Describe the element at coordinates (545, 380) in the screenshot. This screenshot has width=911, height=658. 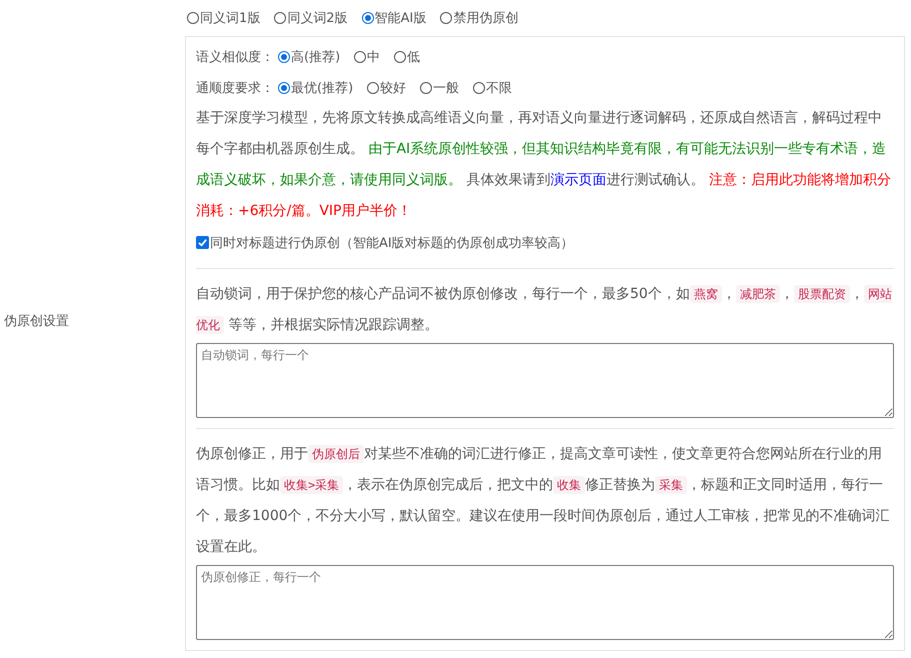
I see `lock-words-field: 自动锁词，每行一个` at that location.